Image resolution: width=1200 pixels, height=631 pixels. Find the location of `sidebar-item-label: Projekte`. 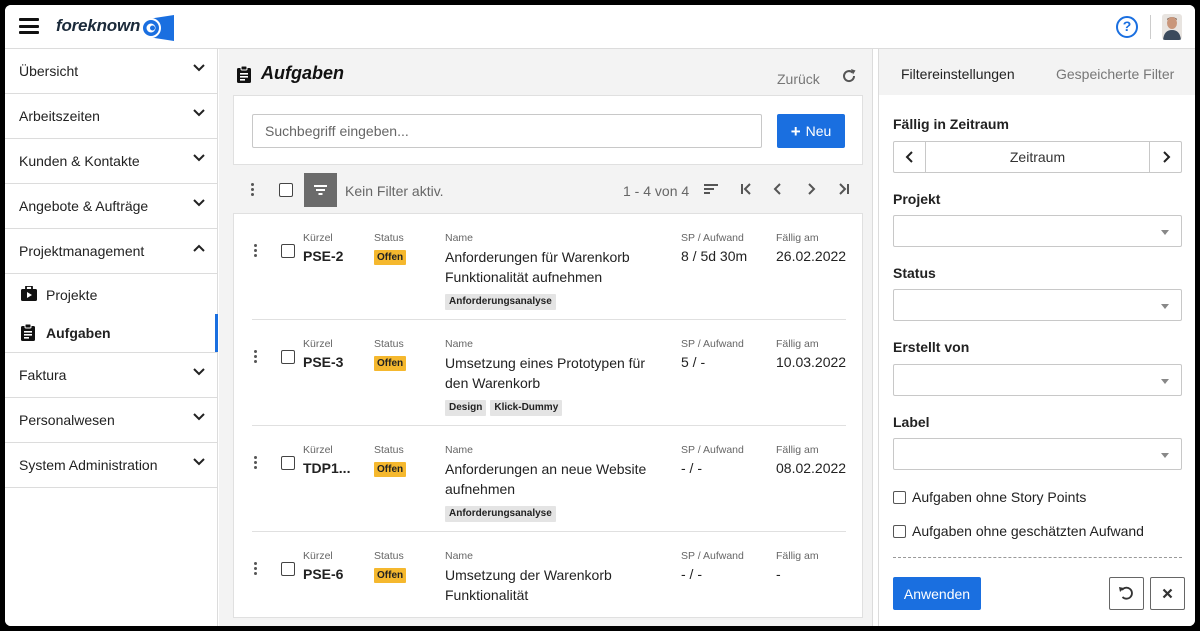

sidebar-item-label: Projekte is located at coordinates (72, 295).